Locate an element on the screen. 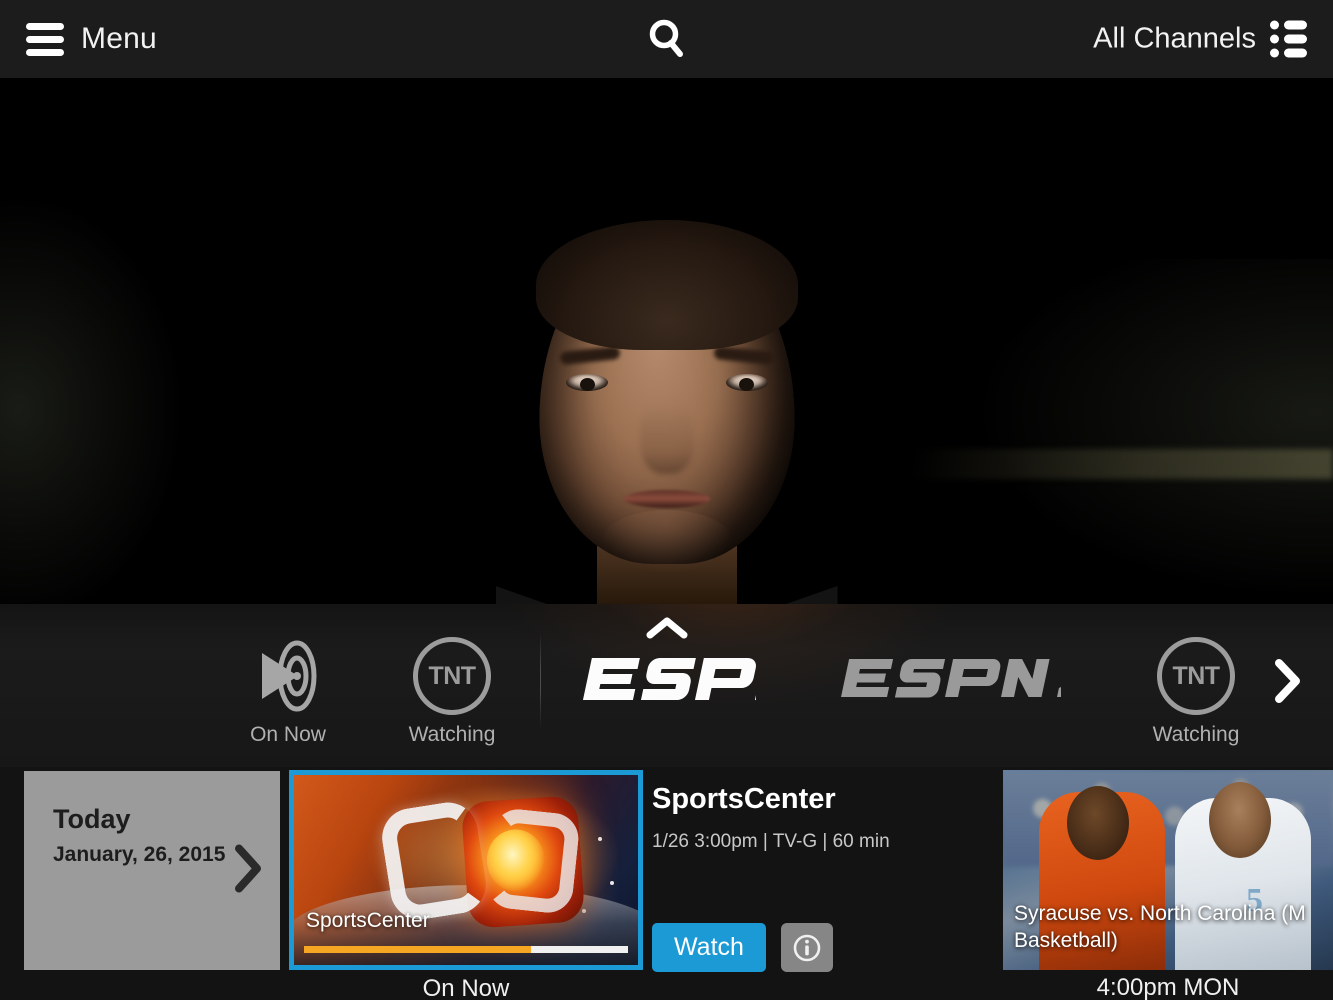 Image resolution: width=1333 pixels, height=1000 pixels. search-button is located at coordinates (667, 39).